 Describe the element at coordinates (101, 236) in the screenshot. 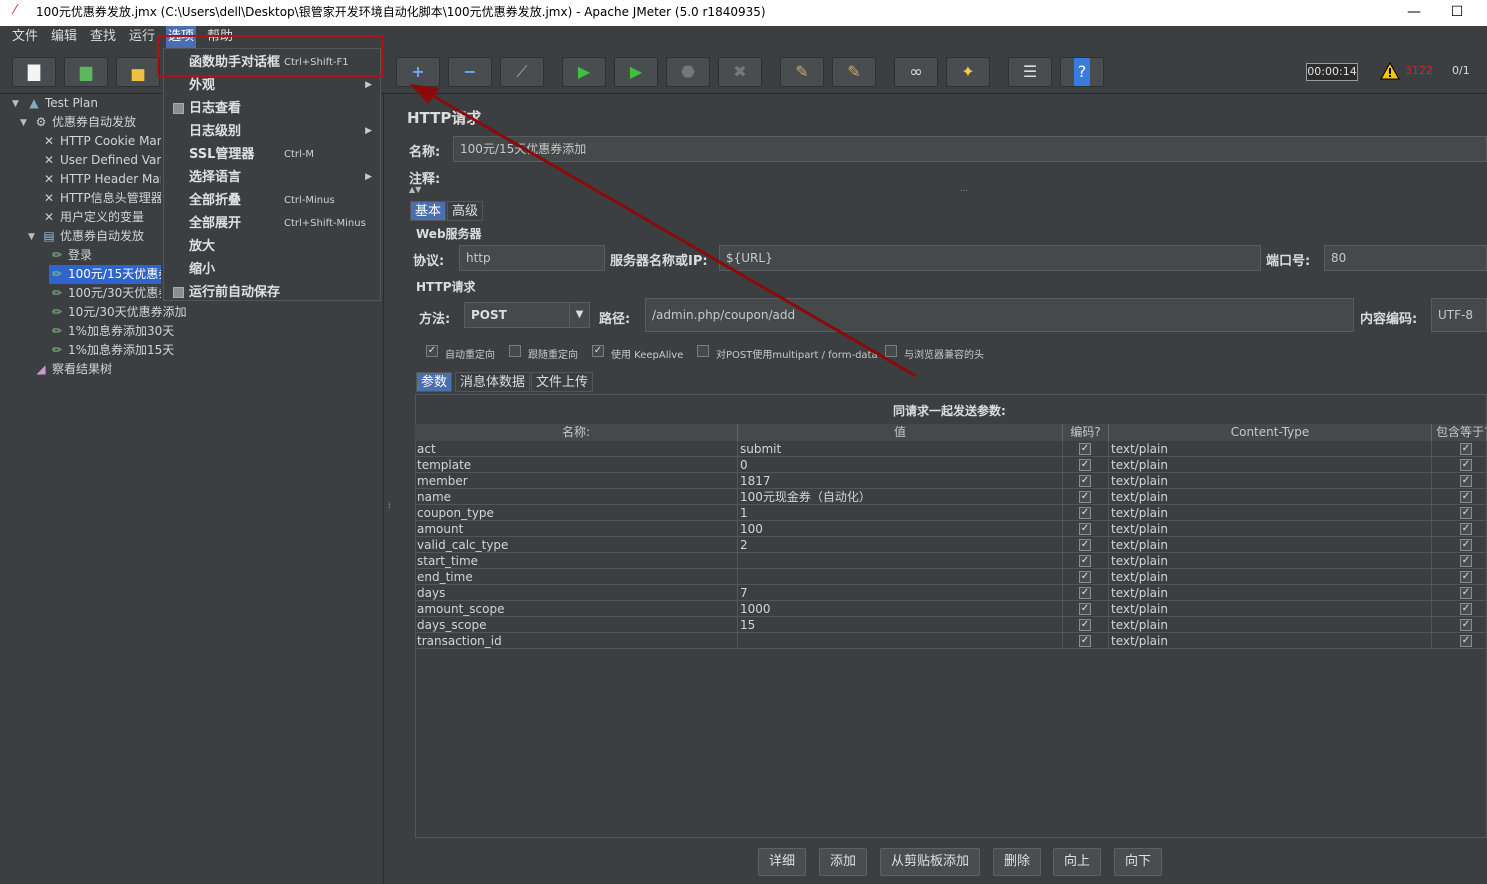

I see `tree-item-controller: ▤ 优惠券自动发放` at that location.